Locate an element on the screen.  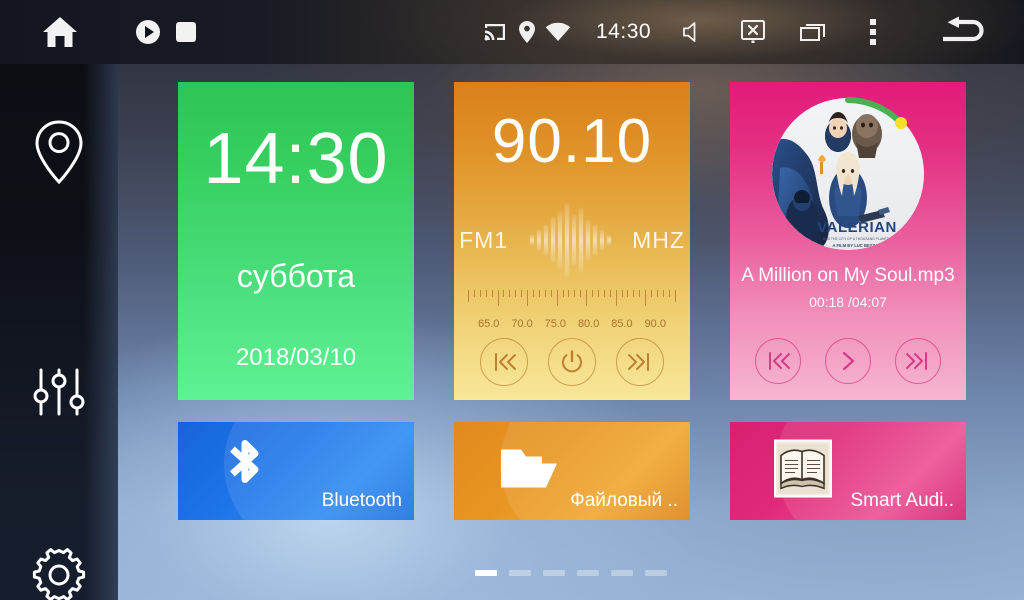
music-prev-button is located at coordinates (778, 361).